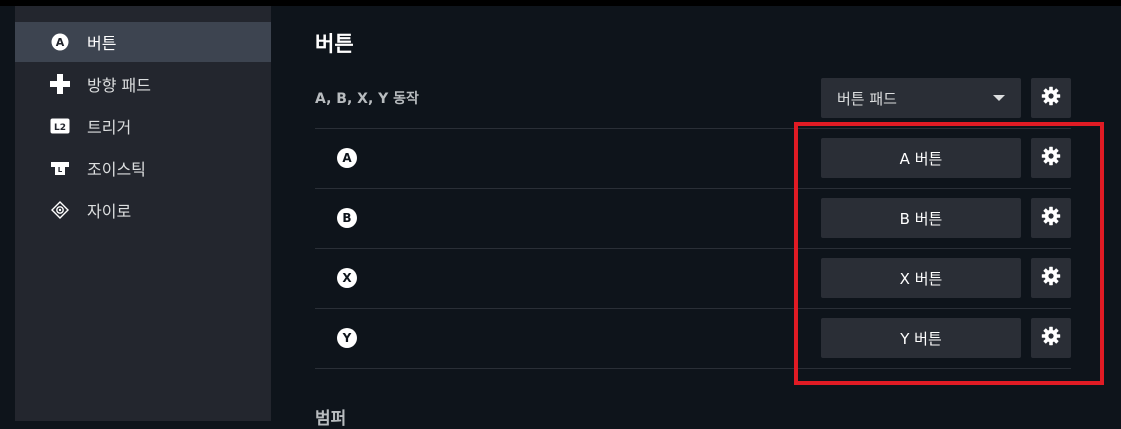 This screenshot has height=429, width=1121. I want to click on sidebar-item-label: 방향 패드, so click(119, 85).